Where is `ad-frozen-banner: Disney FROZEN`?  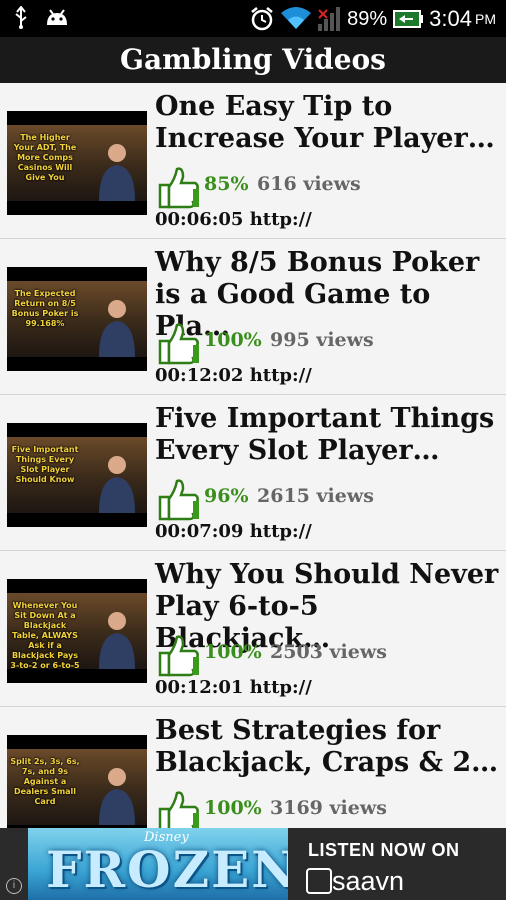 ad-frozen-banner: Disney FROZEN is located at coordinates (158, 864).